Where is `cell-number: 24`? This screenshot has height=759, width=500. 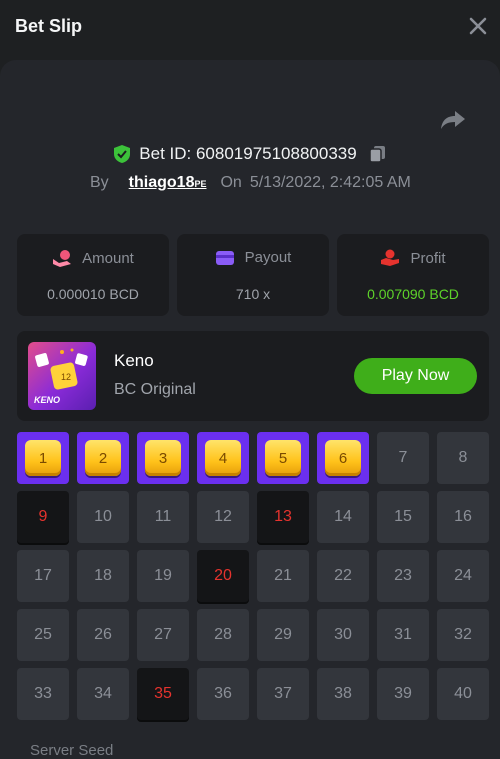 cell-number: 24 is located at coordinates (463, 575).